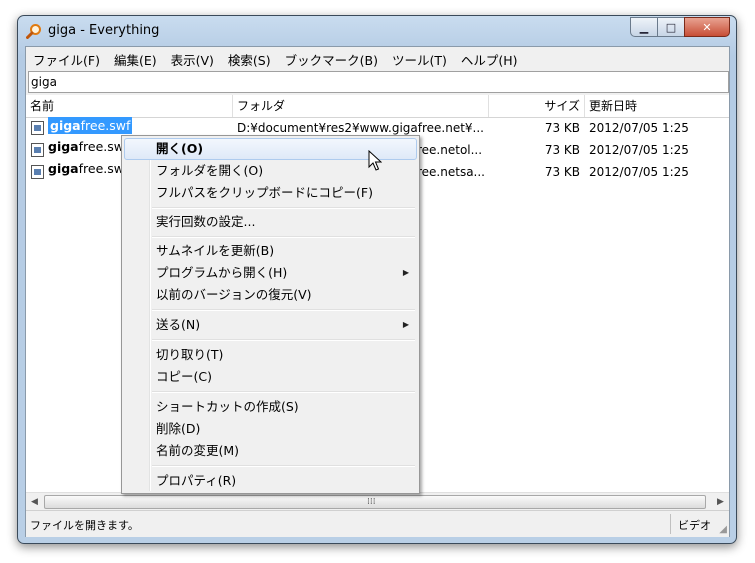 This screenshot has height=563, width=755. Describe the element at coordinates (270, 429) in the screenshot. I see `menu-delete: 削除(D)` at that location.